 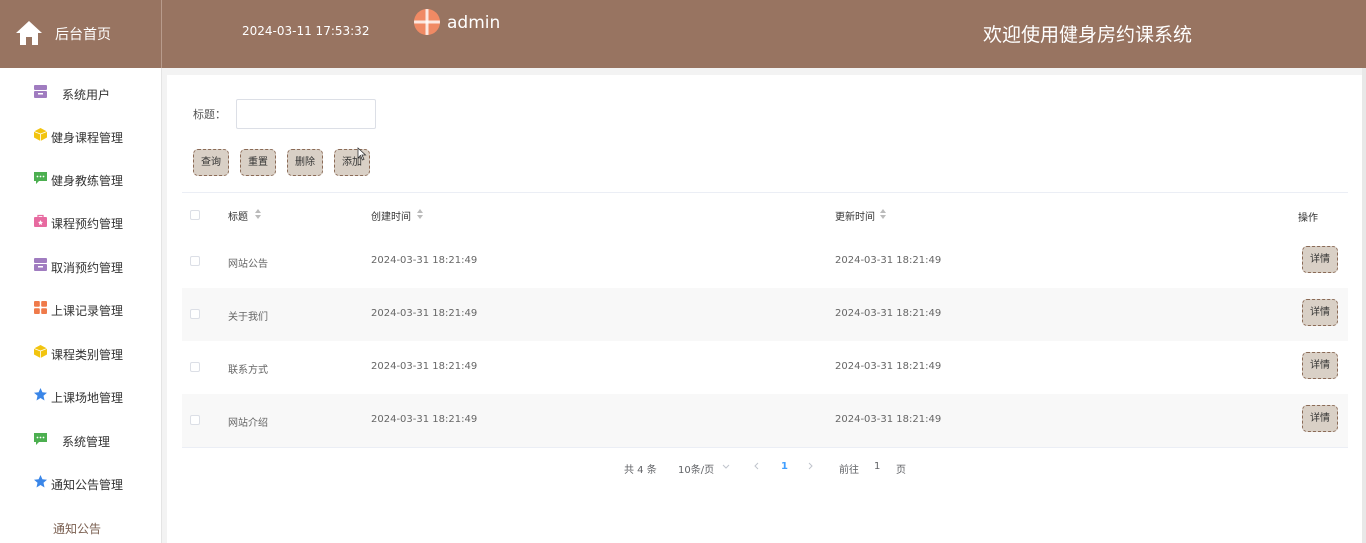 I want to click on delete-button: 删除, so click(x=305, y=162).